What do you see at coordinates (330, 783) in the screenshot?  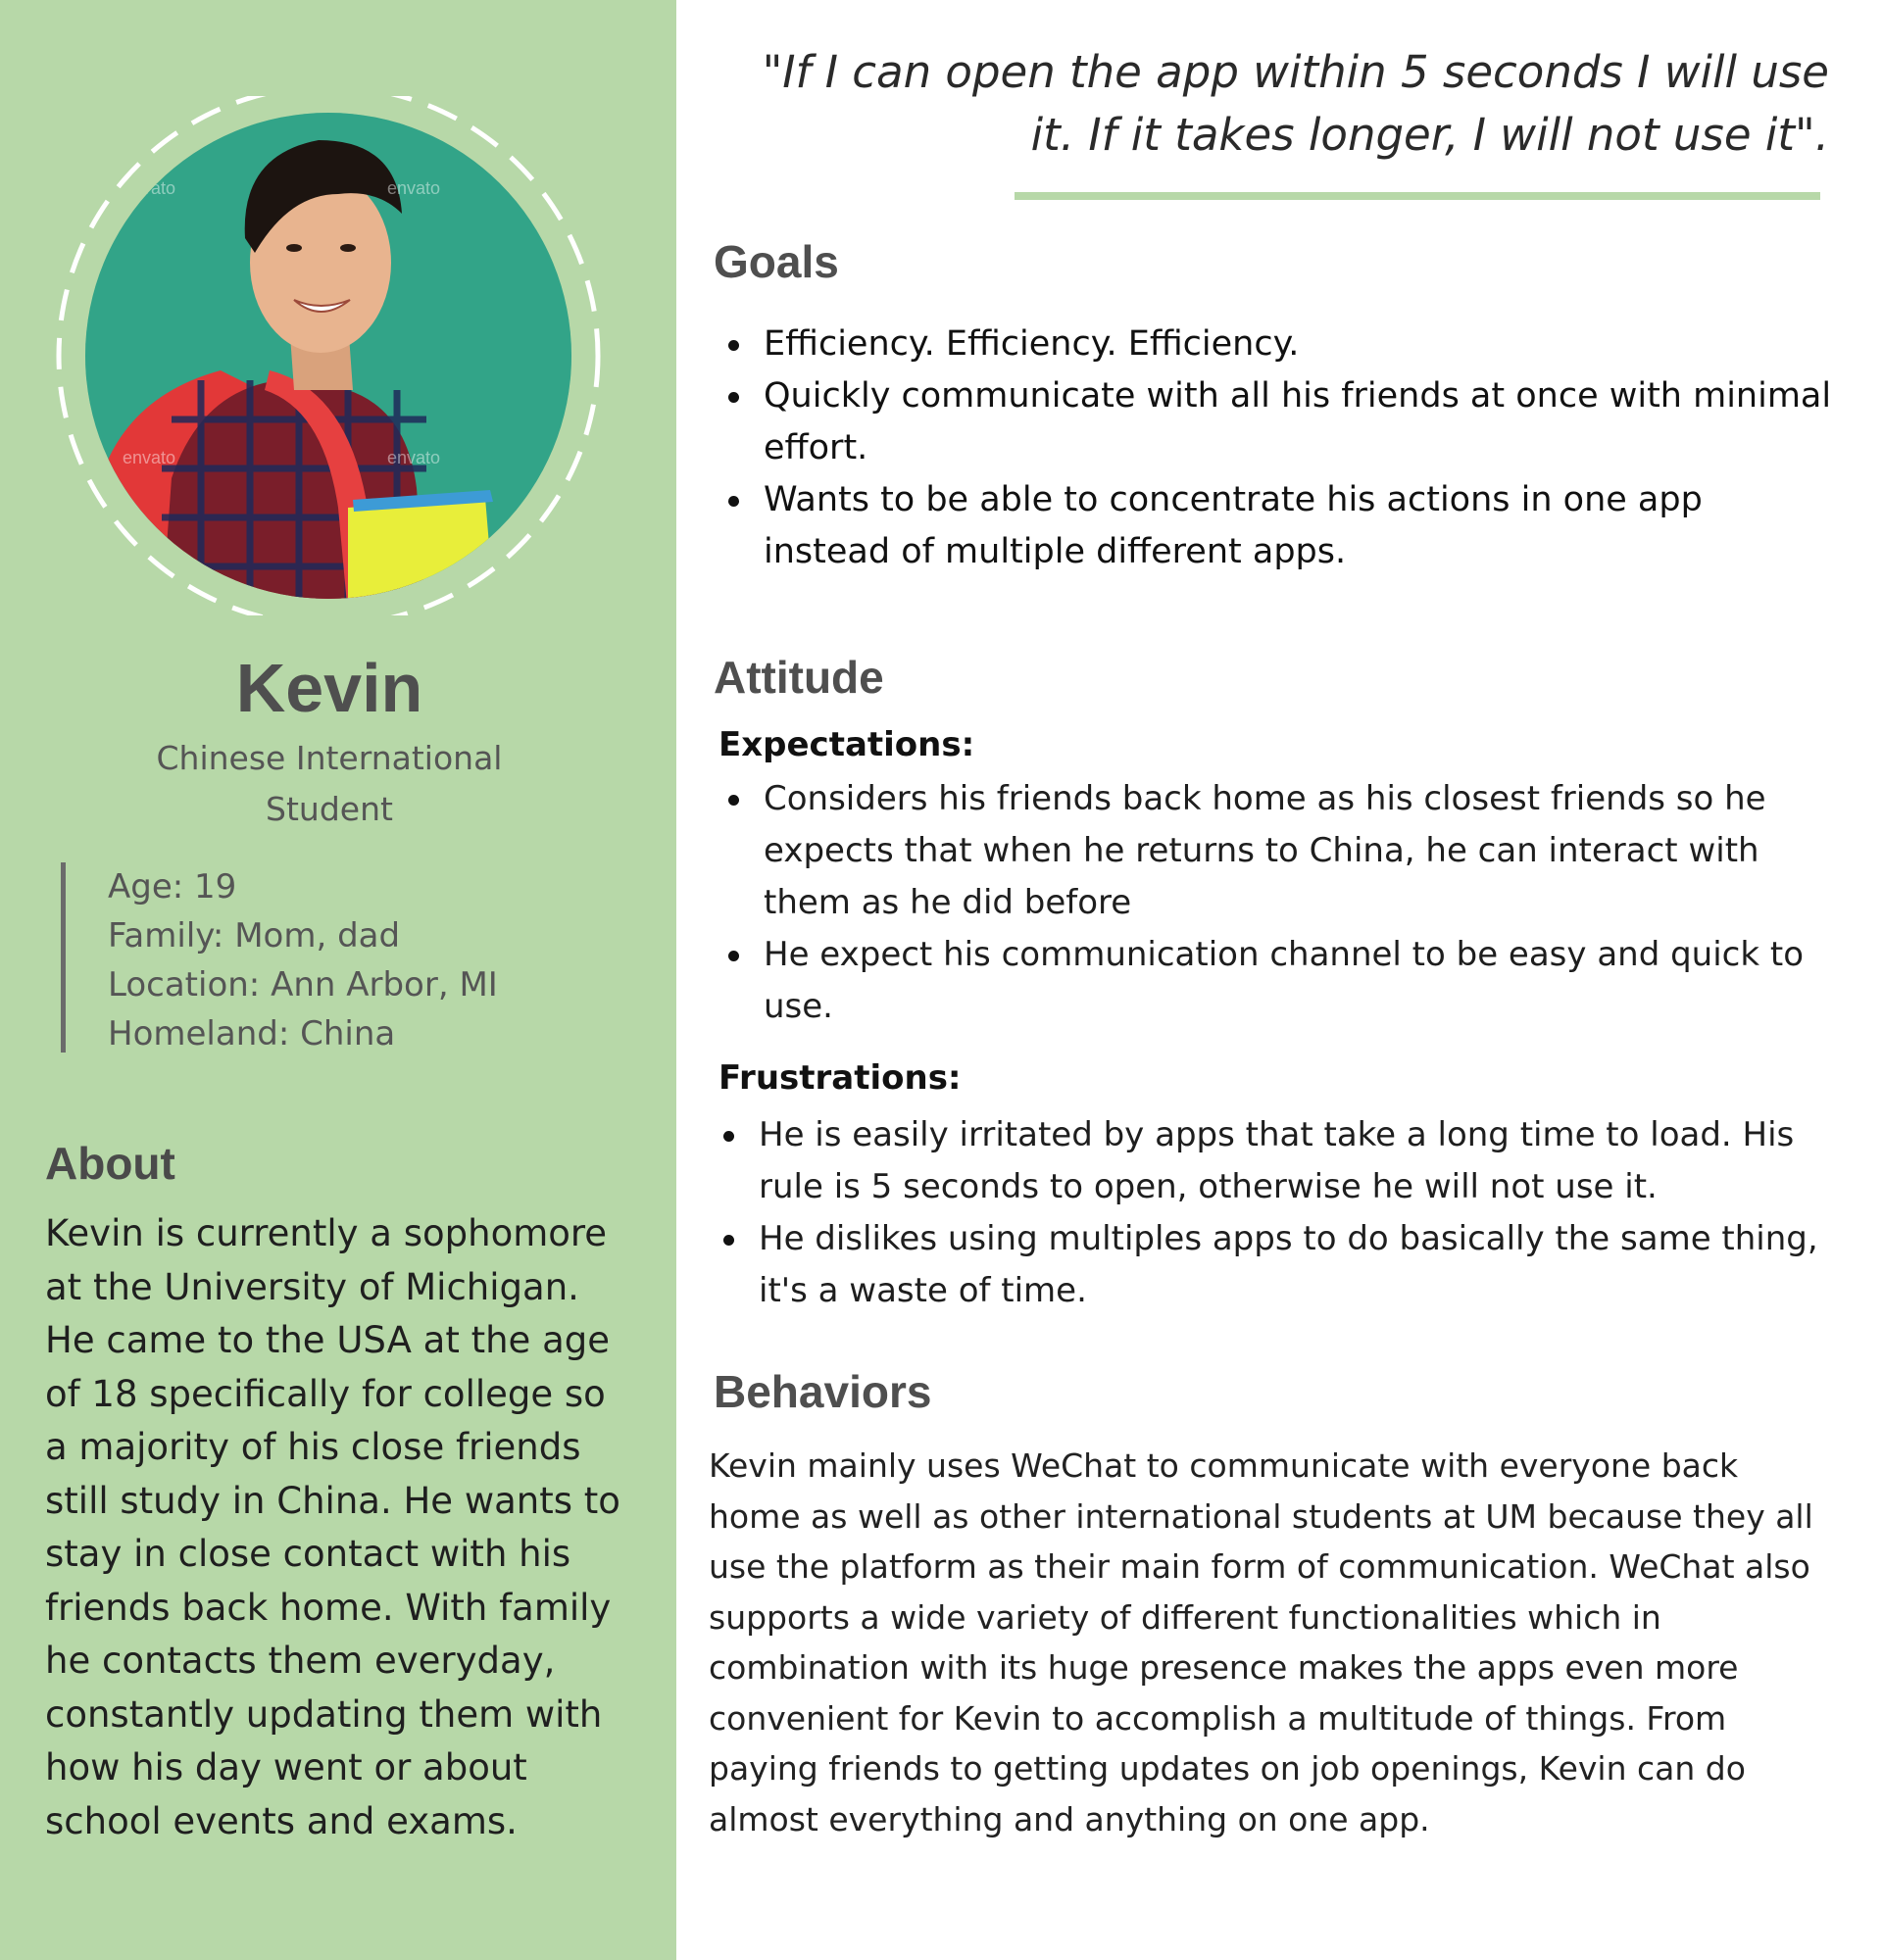 I see `persona-role: Chinese International Student` at bounding box center [330, 783].